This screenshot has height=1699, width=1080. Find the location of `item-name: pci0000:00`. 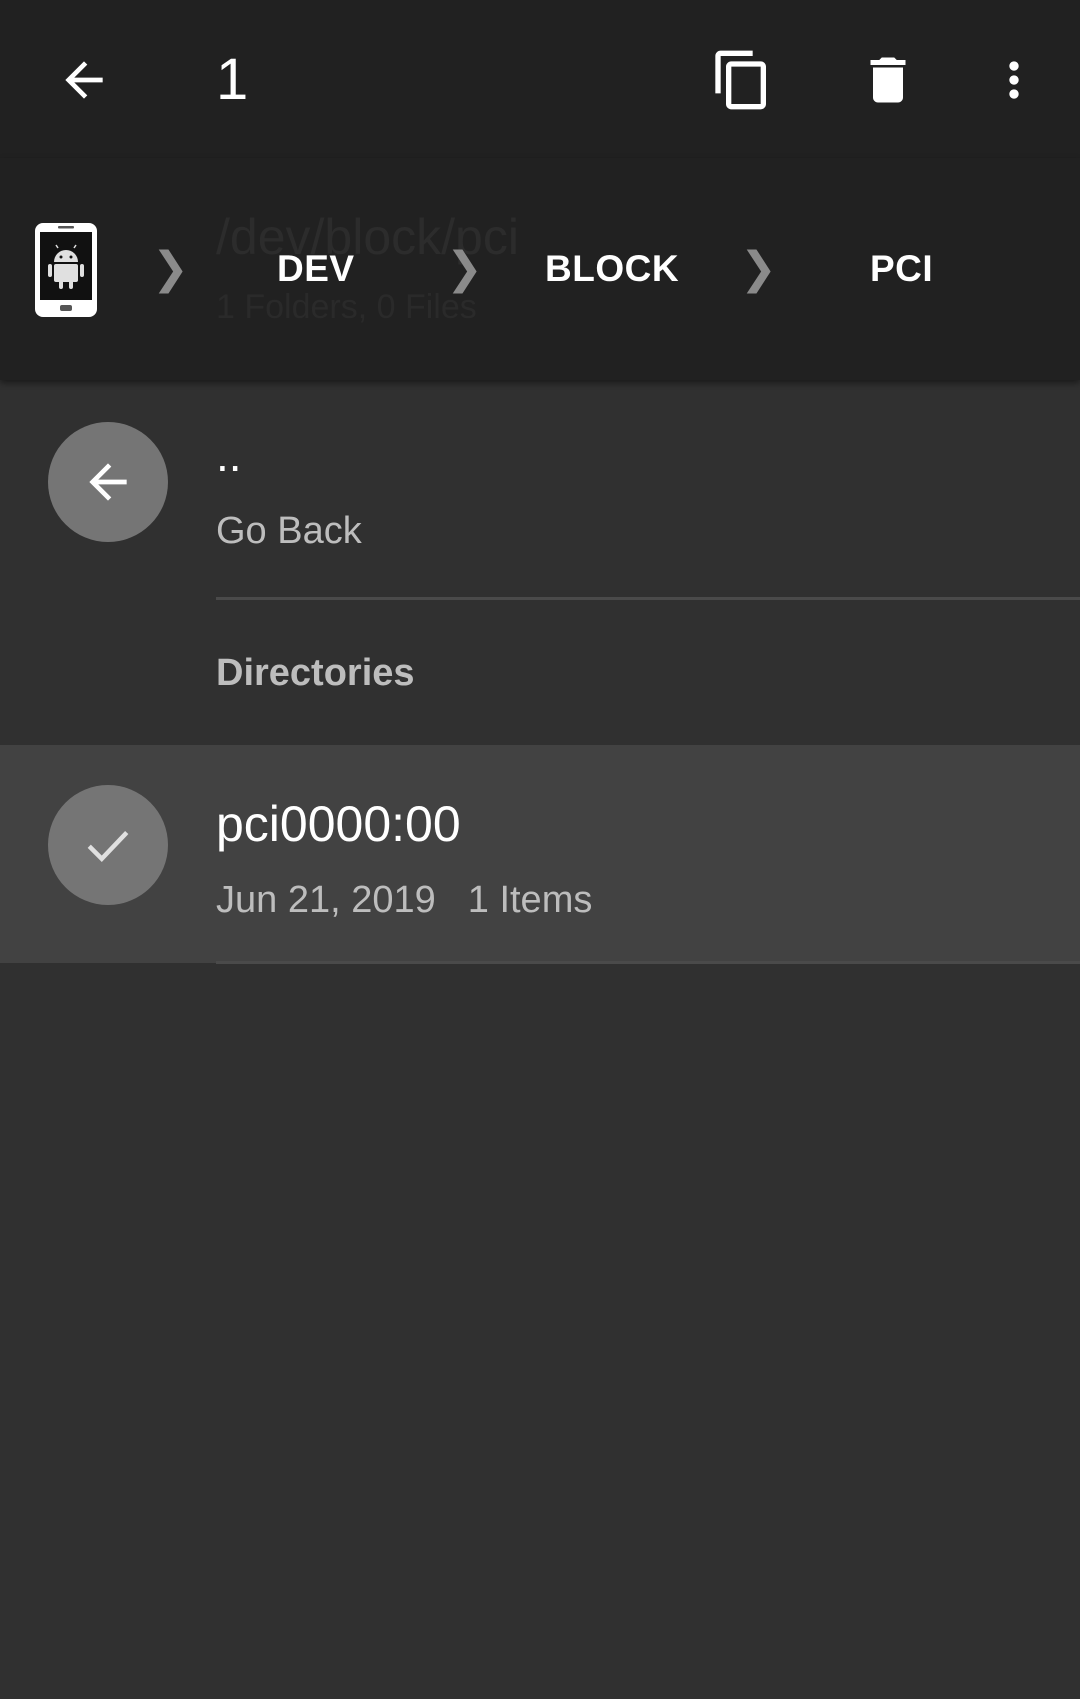

item-name: pci0000:00 is located at coordinates (338, 824).